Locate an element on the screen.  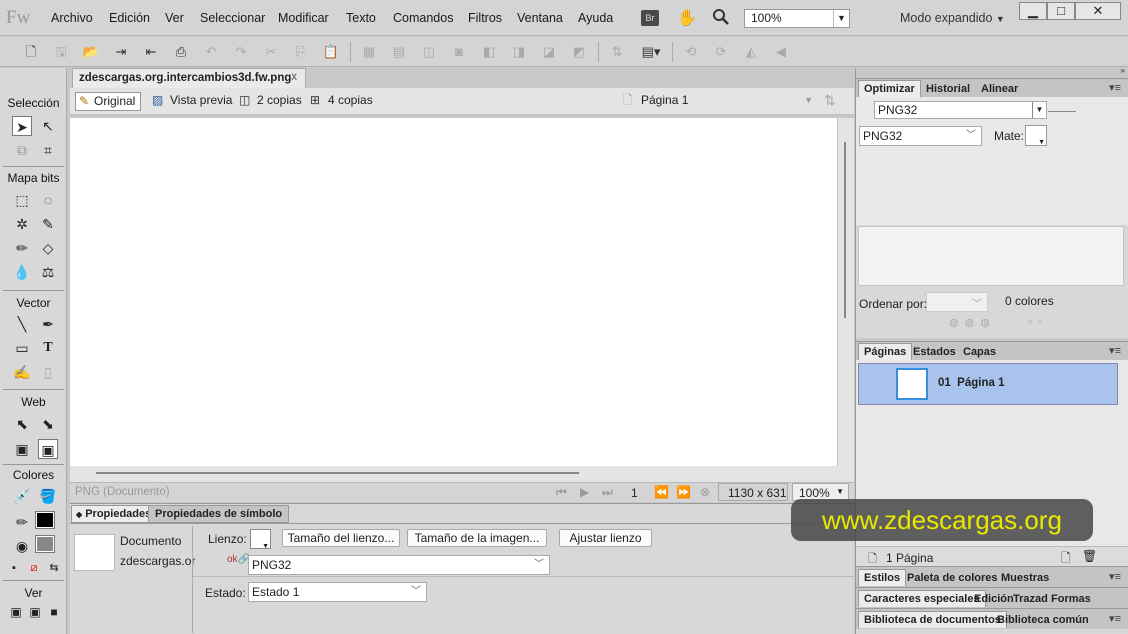
workspace-mode: Modo expandido ▼ is located at coordinates (952, 18).